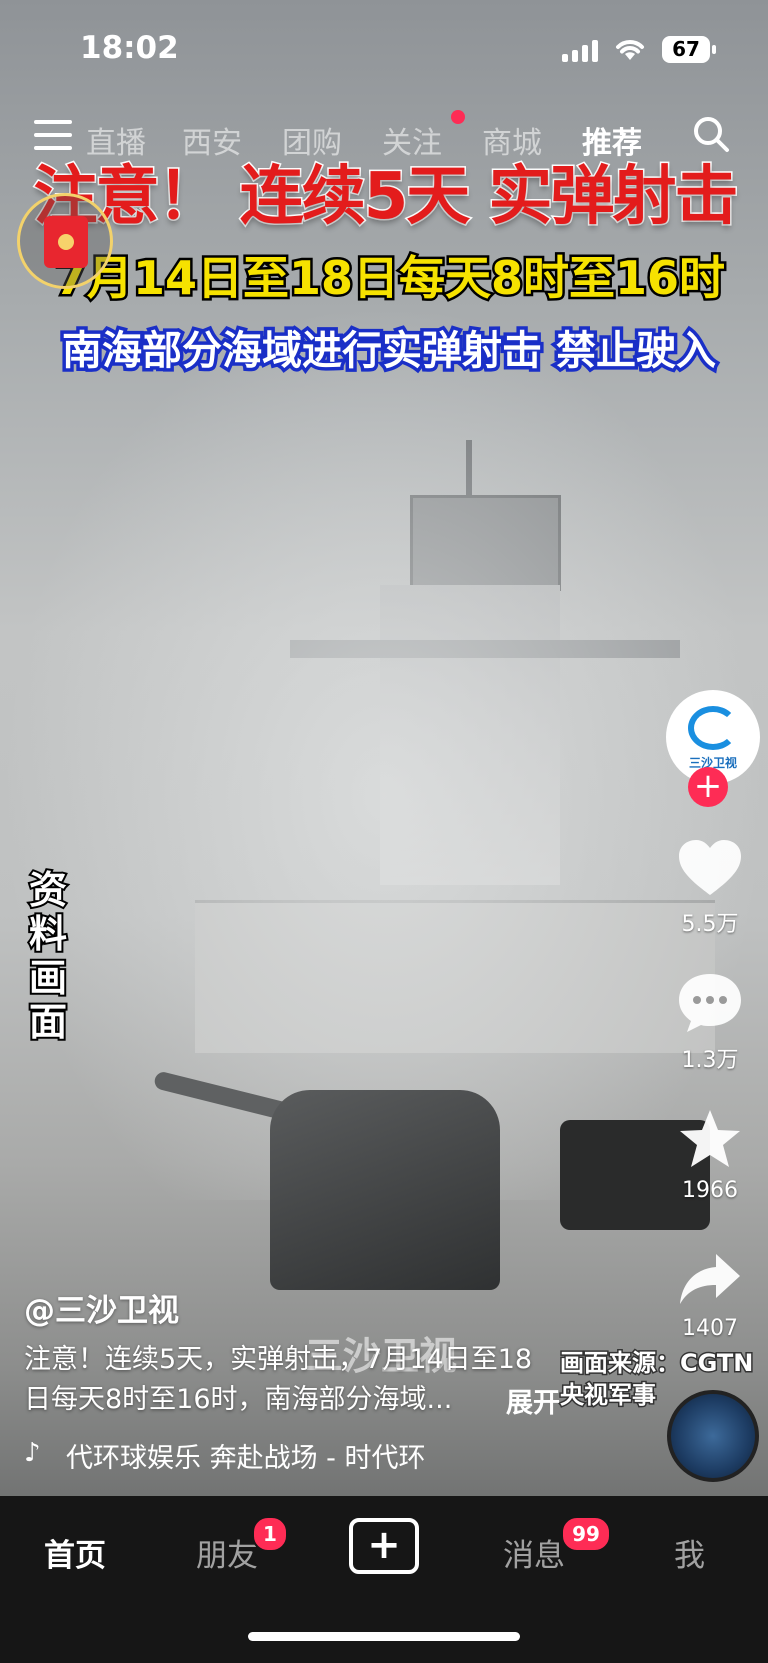 This screenshot has height=1663, width=768. What do you see at coordinates (689, 49) in the screenshot?
I see `battery-indicator: 67` at bounding box center [689, 49].